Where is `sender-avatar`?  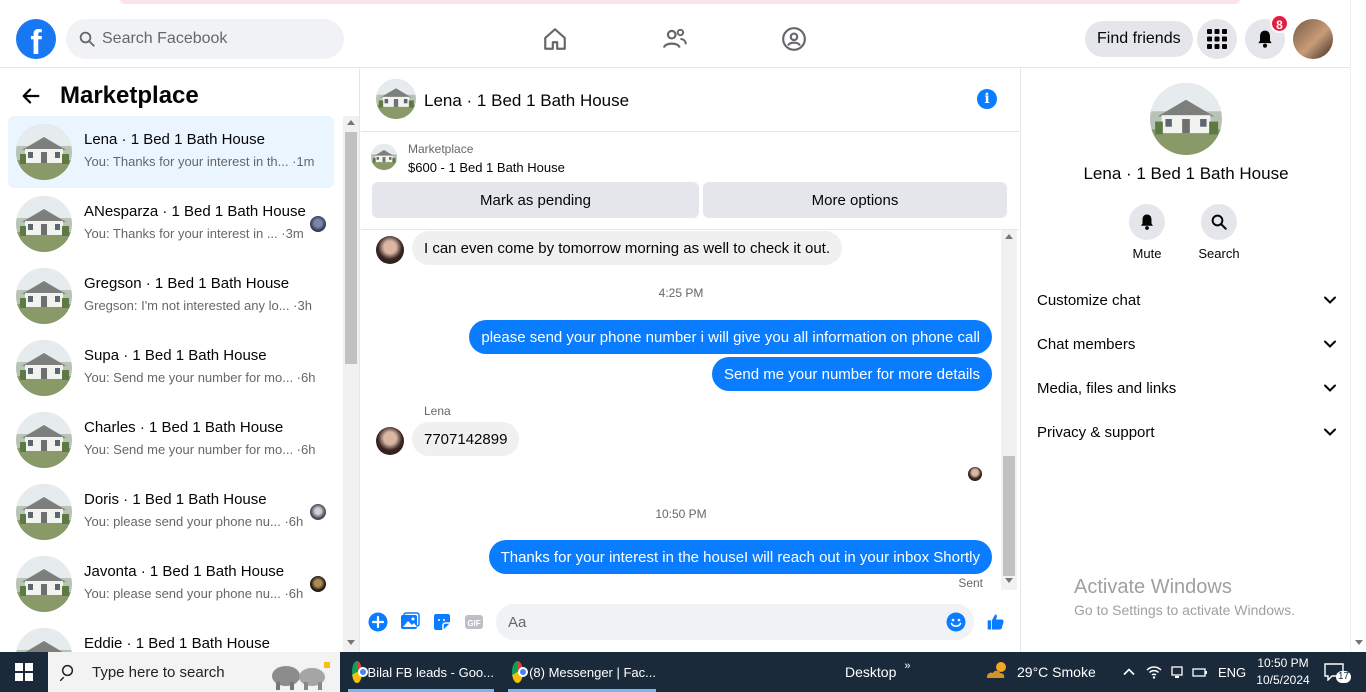 sender-avatar is located at coordinates (390, 441).